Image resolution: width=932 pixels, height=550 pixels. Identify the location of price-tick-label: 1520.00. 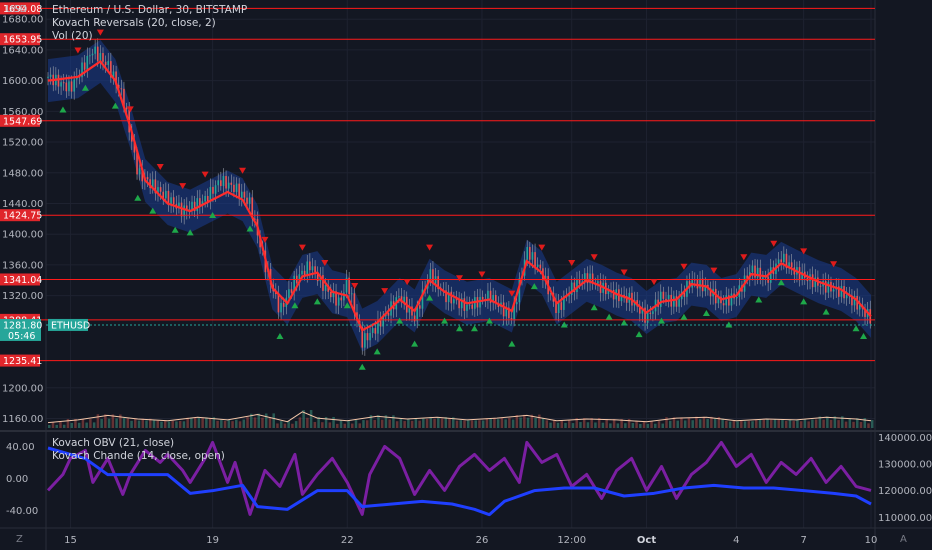
(22, 143).